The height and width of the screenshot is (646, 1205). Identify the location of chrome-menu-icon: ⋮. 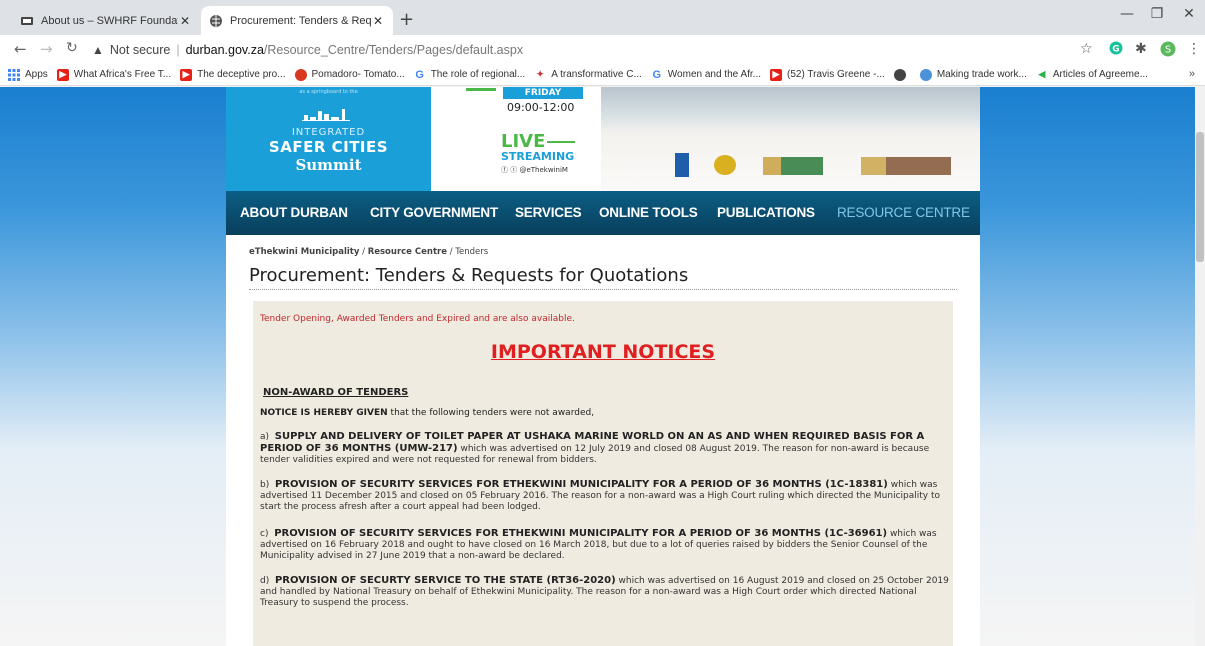
(1194, 49).